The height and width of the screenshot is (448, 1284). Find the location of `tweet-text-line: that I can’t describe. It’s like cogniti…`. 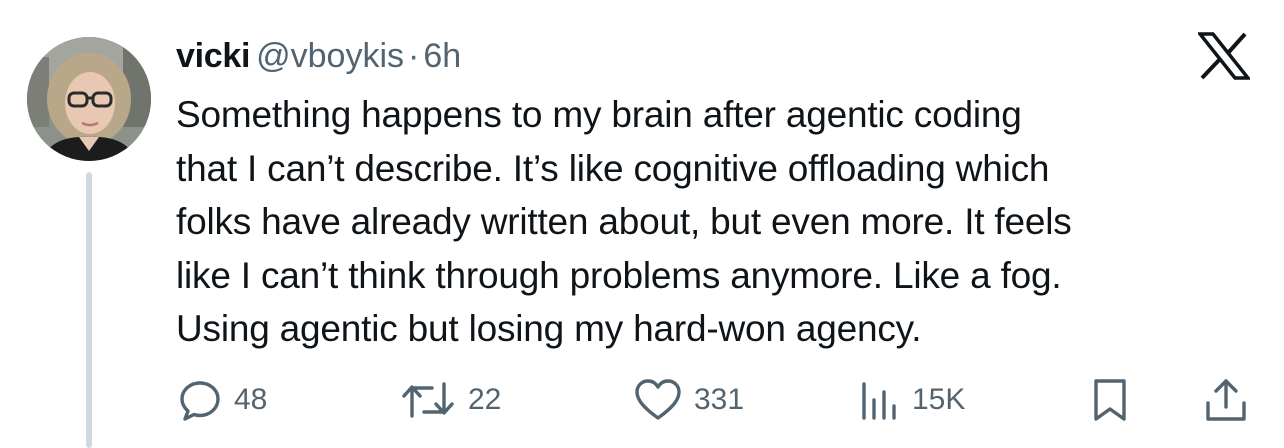

tweet-text-line: that I can’t describe. It’s like cogniti… is located at coordinates (613, 168).